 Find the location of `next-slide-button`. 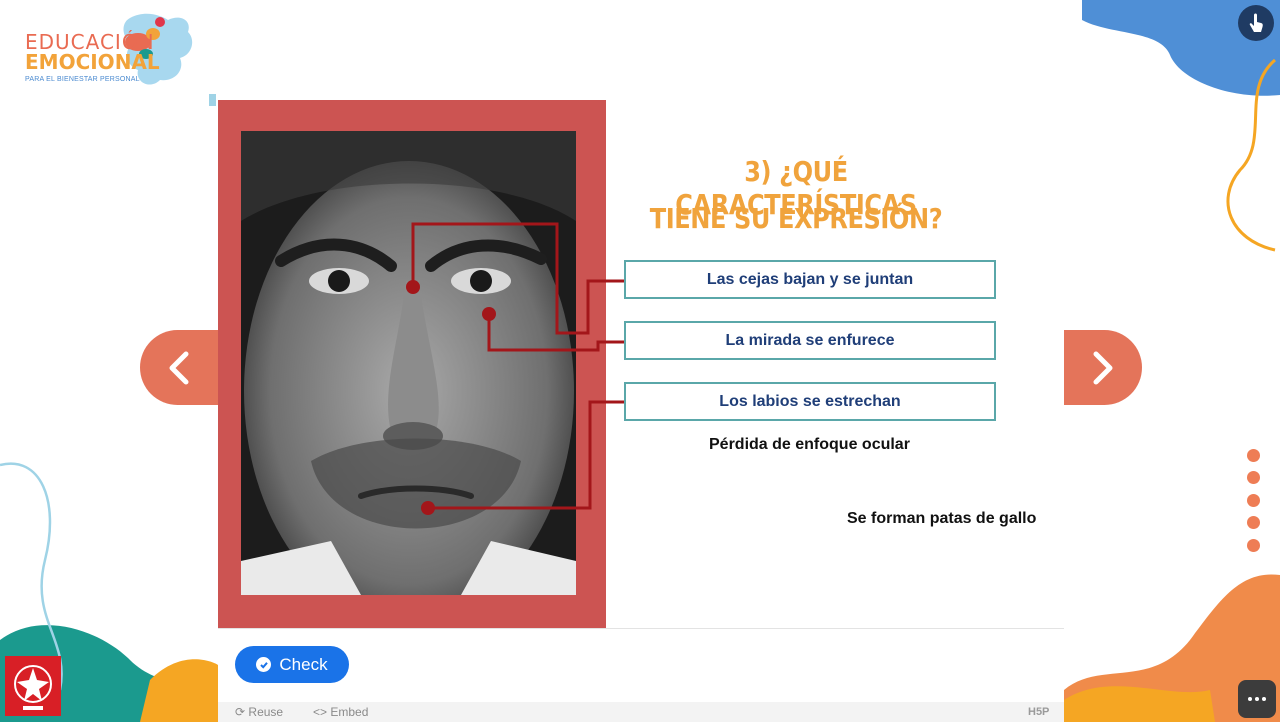

next-slide-button is located at coordinates (1103, 367).